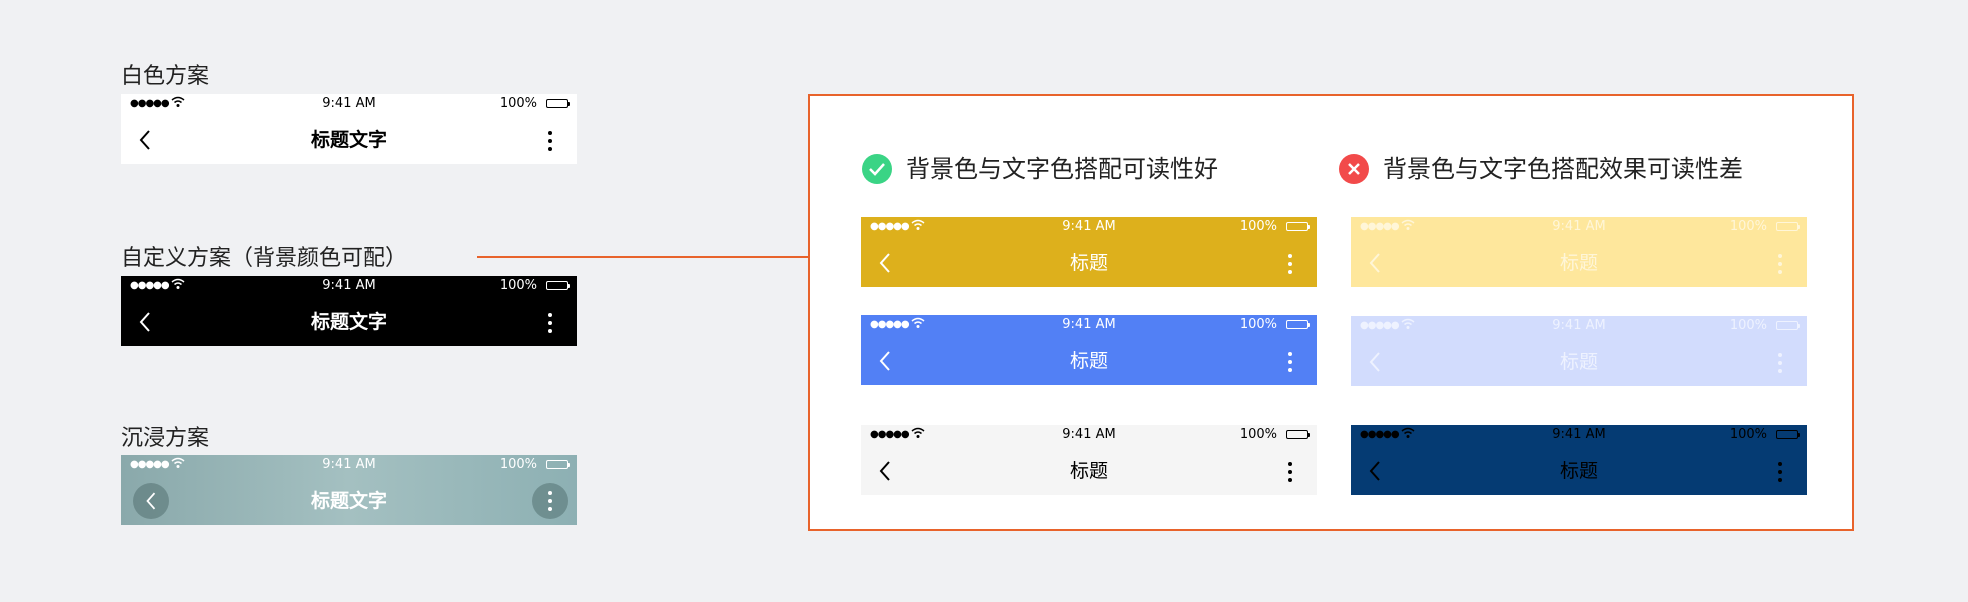  I want to click on connector-line, so click(643, 257).